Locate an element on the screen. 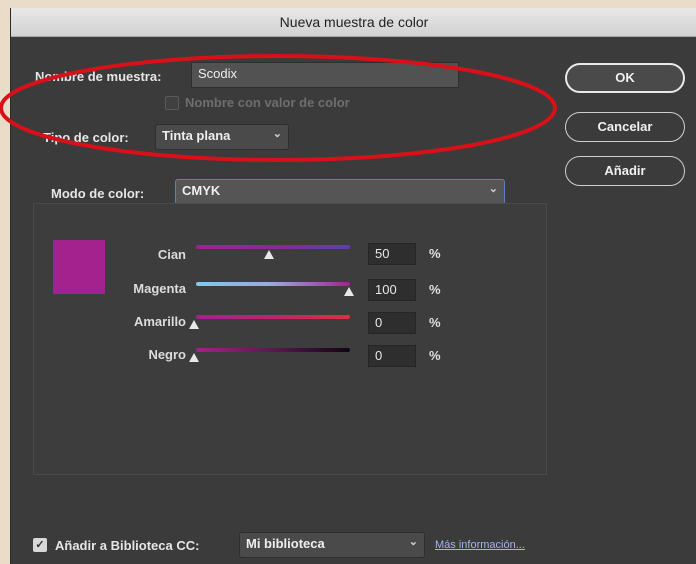  color-mode-label: Modo de color: is located at coordinates (98, 193).